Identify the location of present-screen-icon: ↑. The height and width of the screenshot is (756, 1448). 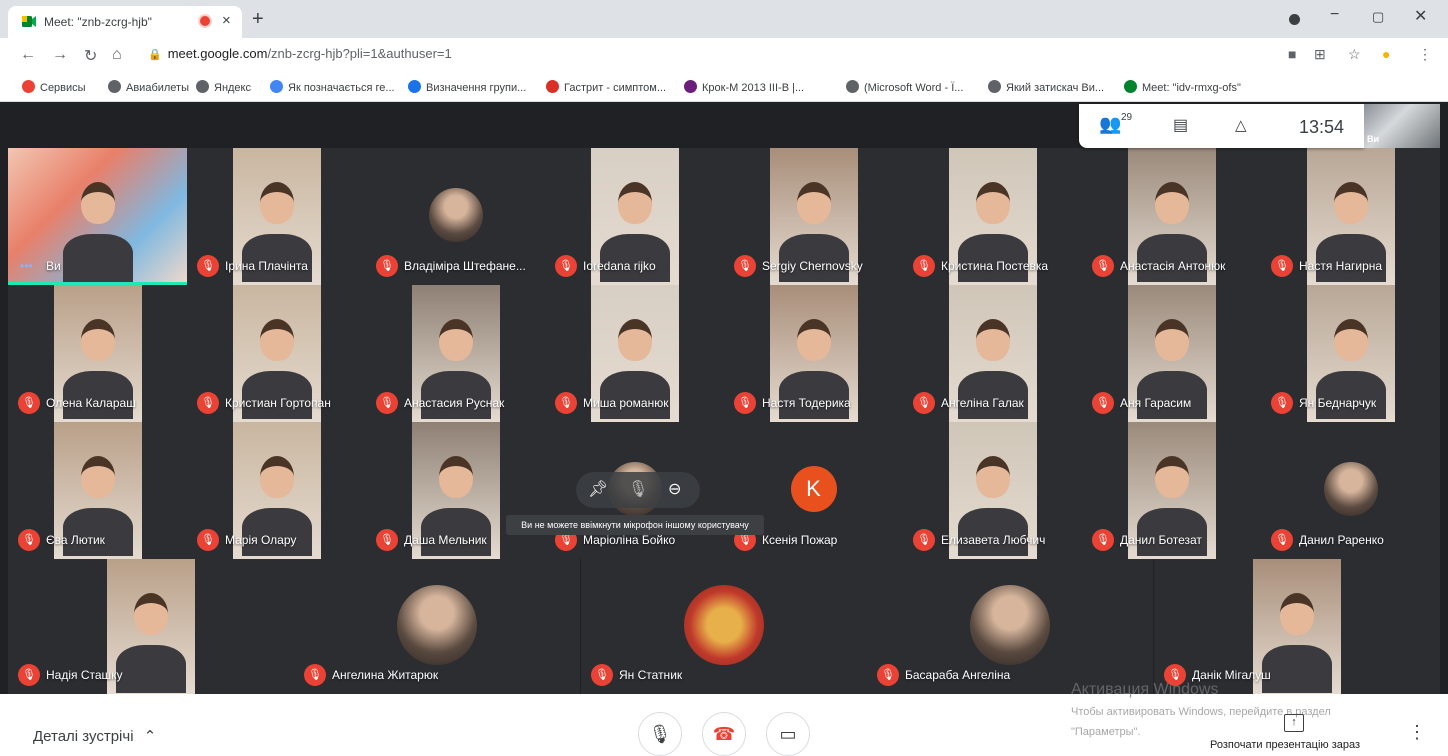
(1294, 723).